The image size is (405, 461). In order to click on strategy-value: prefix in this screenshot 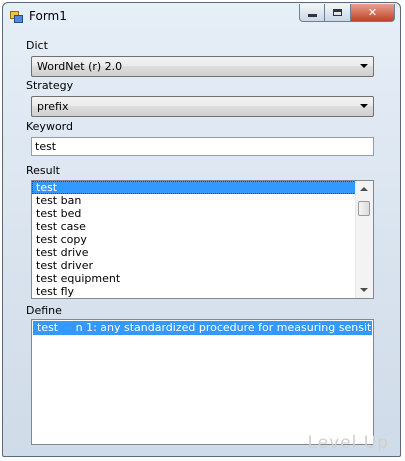, I will do `click(53, 106)`.